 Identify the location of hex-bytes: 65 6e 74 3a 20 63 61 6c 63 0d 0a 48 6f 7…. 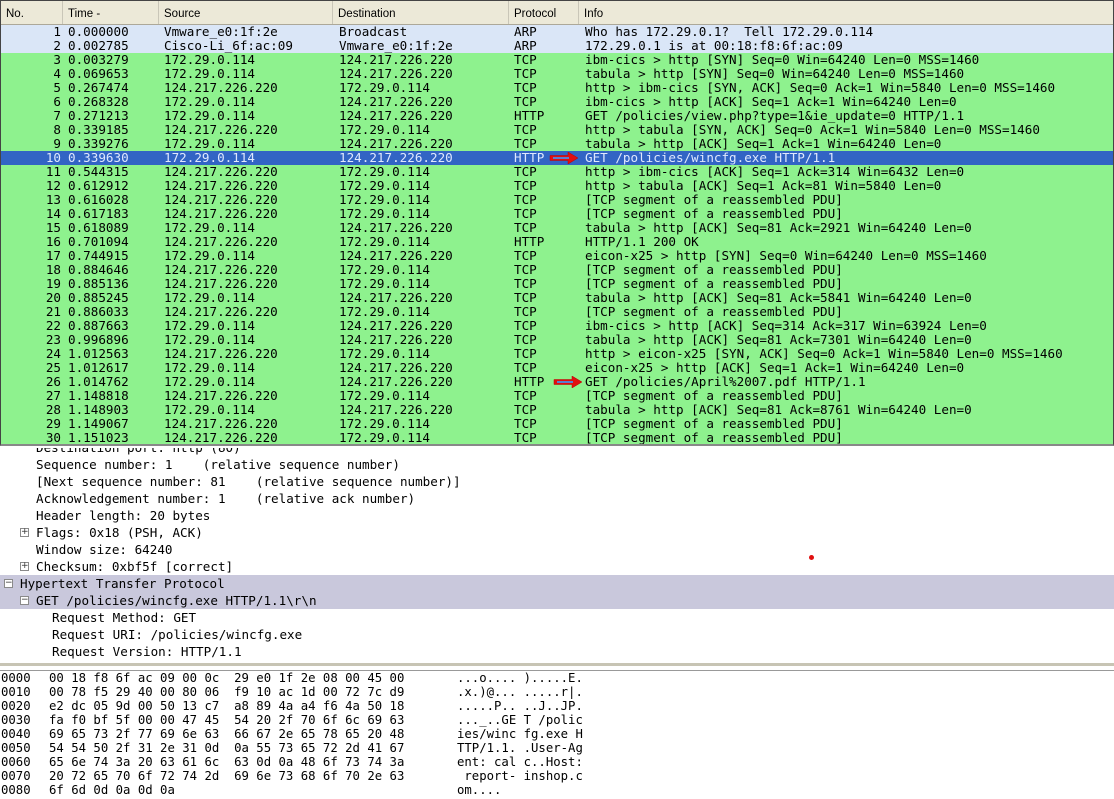
(253, 762).